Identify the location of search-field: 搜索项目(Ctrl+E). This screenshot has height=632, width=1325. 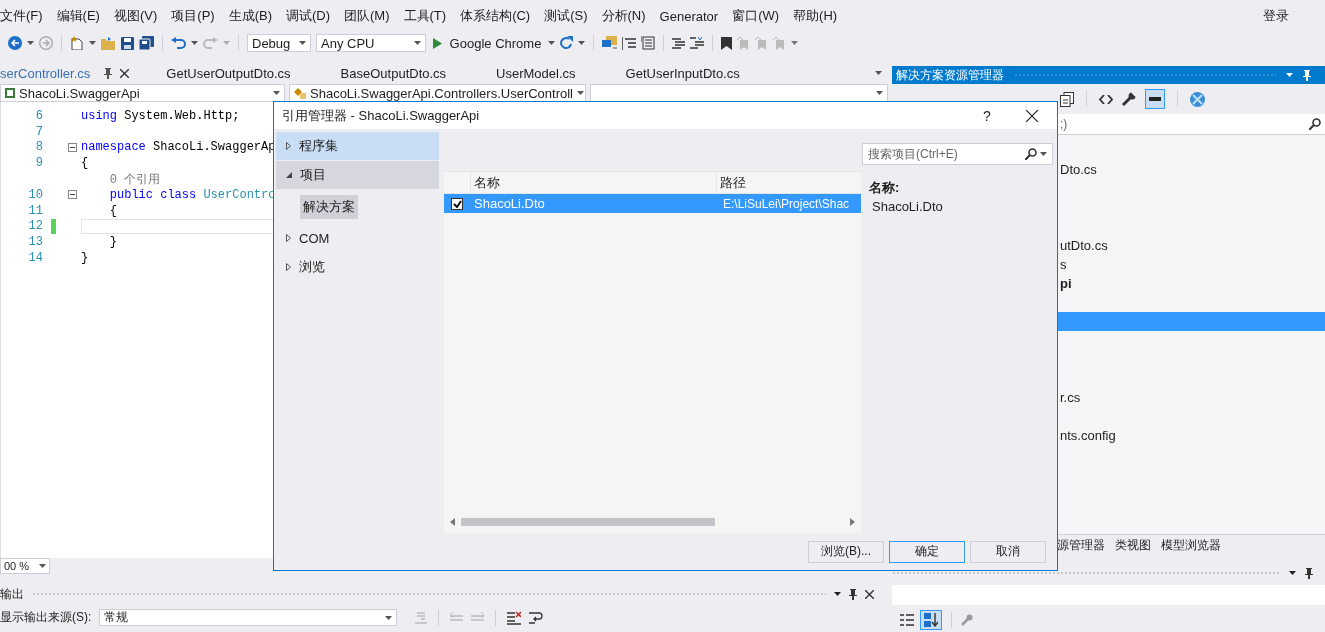
(957, 154).